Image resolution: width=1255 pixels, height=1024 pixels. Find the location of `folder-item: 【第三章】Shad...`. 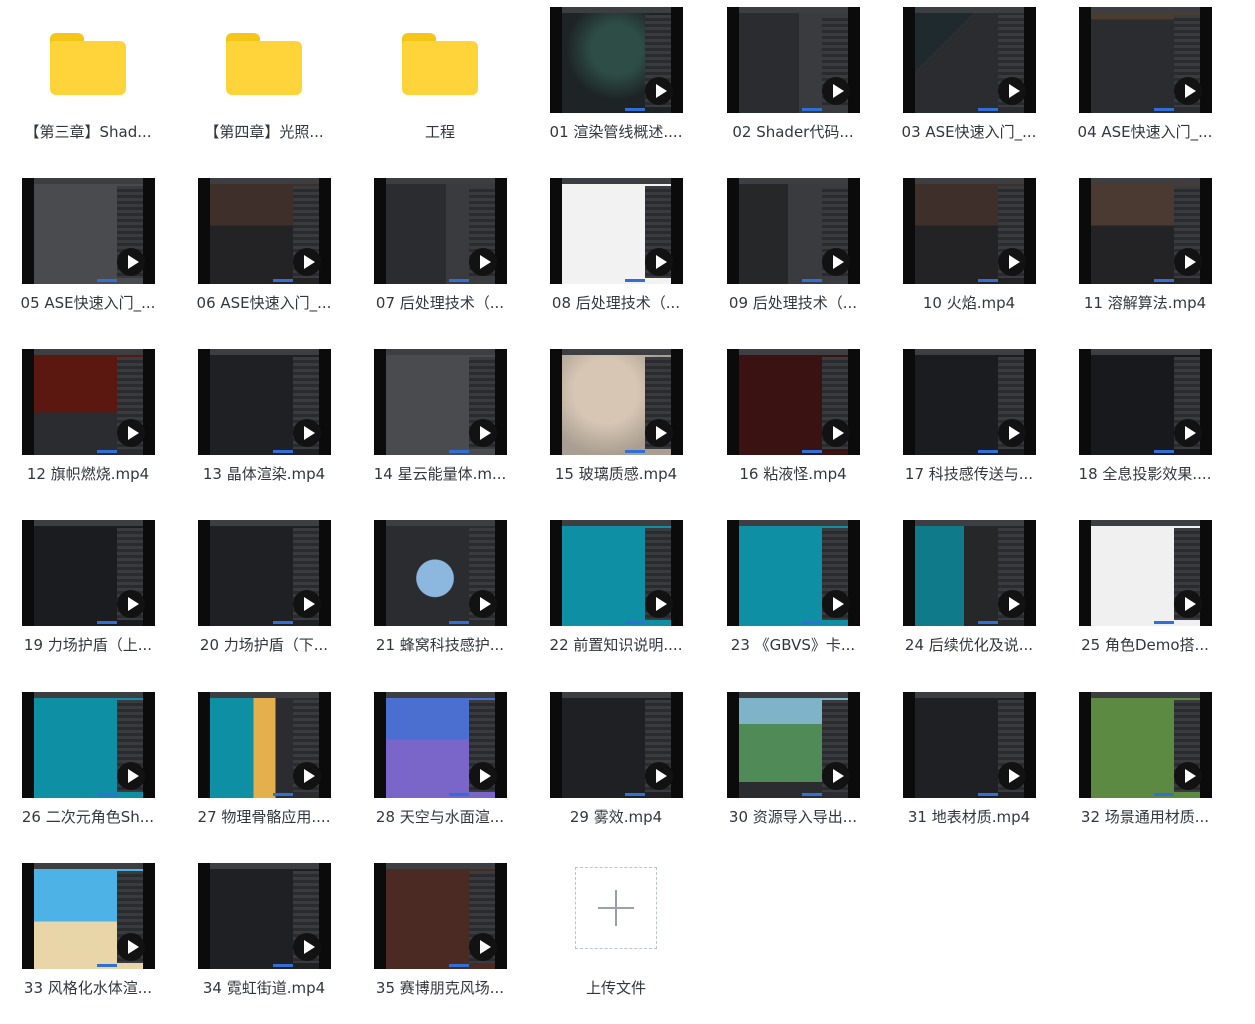

folder-item: 【第三章】Shad... is located at coordinates (88, 85).